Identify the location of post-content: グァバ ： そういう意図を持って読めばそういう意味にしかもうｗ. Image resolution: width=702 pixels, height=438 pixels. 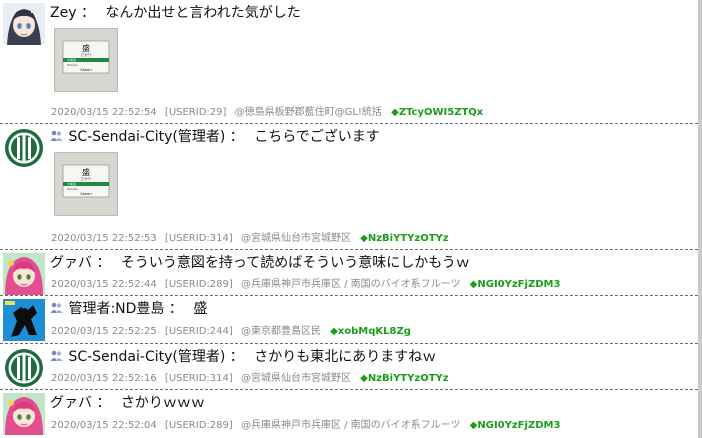
(260, 263).